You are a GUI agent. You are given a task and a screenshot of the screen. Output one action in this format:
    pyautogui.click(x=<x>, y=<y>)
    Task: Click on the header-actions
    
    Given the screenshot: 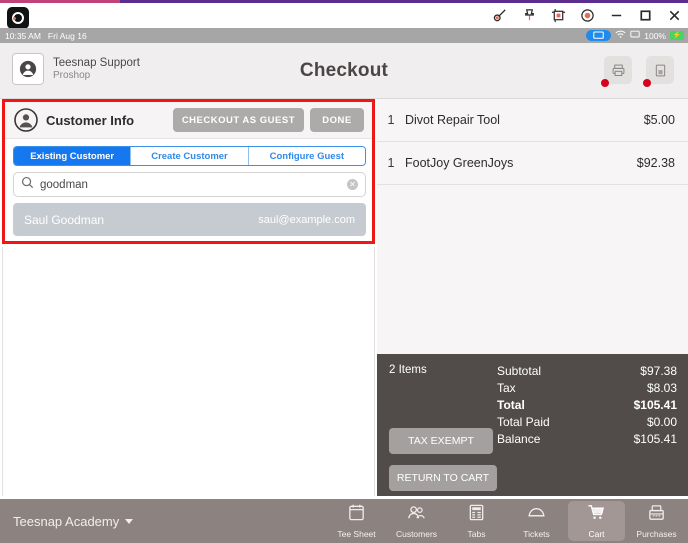 What is the action you would take?
    pyautogui.click(x=637, y=71)
    